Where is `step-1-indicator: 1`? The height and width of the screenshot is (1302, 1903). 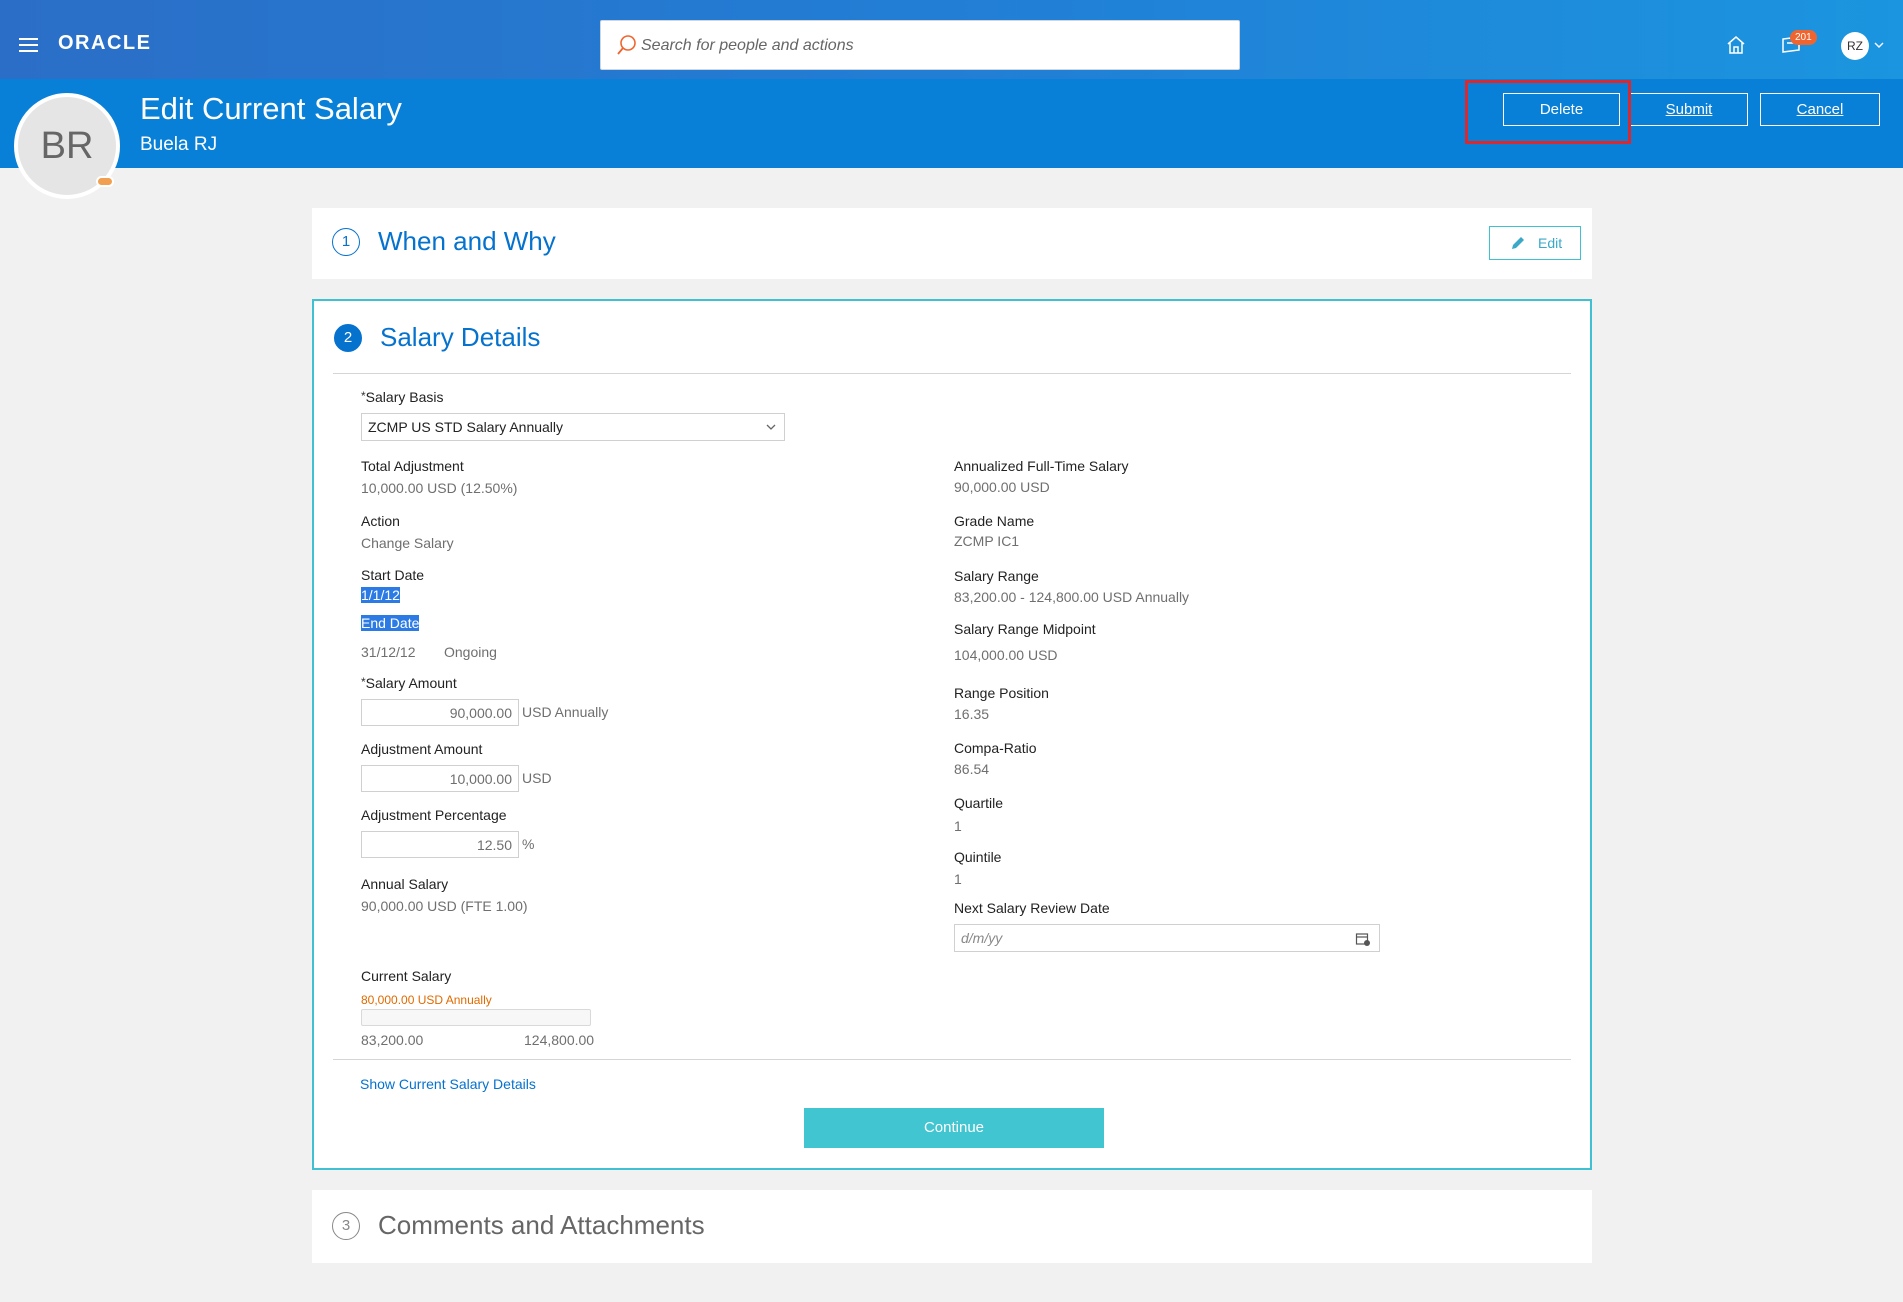
step-1-indicator: 1 is located at coordinates (346, 242).